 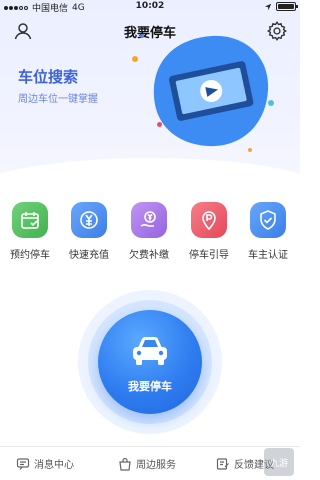 What do you see at coordinates (150, 169) in the screenshot?
I see `hero-curve` at bounding box center [150, 169].